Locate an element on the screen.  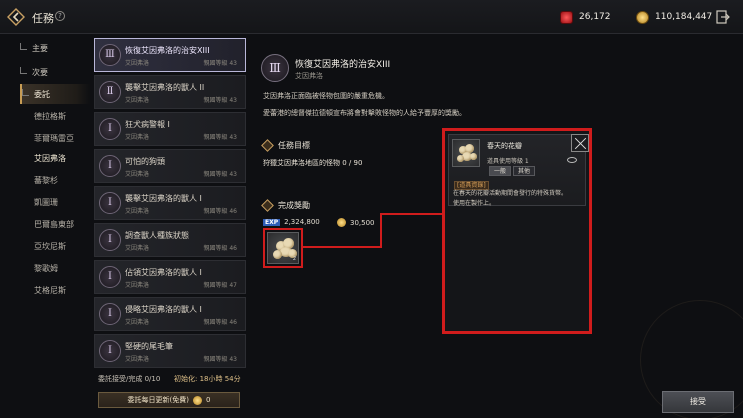
daily-refresh-button: 委託每日更新(免費) 0 is located at coordinates (169, 400).